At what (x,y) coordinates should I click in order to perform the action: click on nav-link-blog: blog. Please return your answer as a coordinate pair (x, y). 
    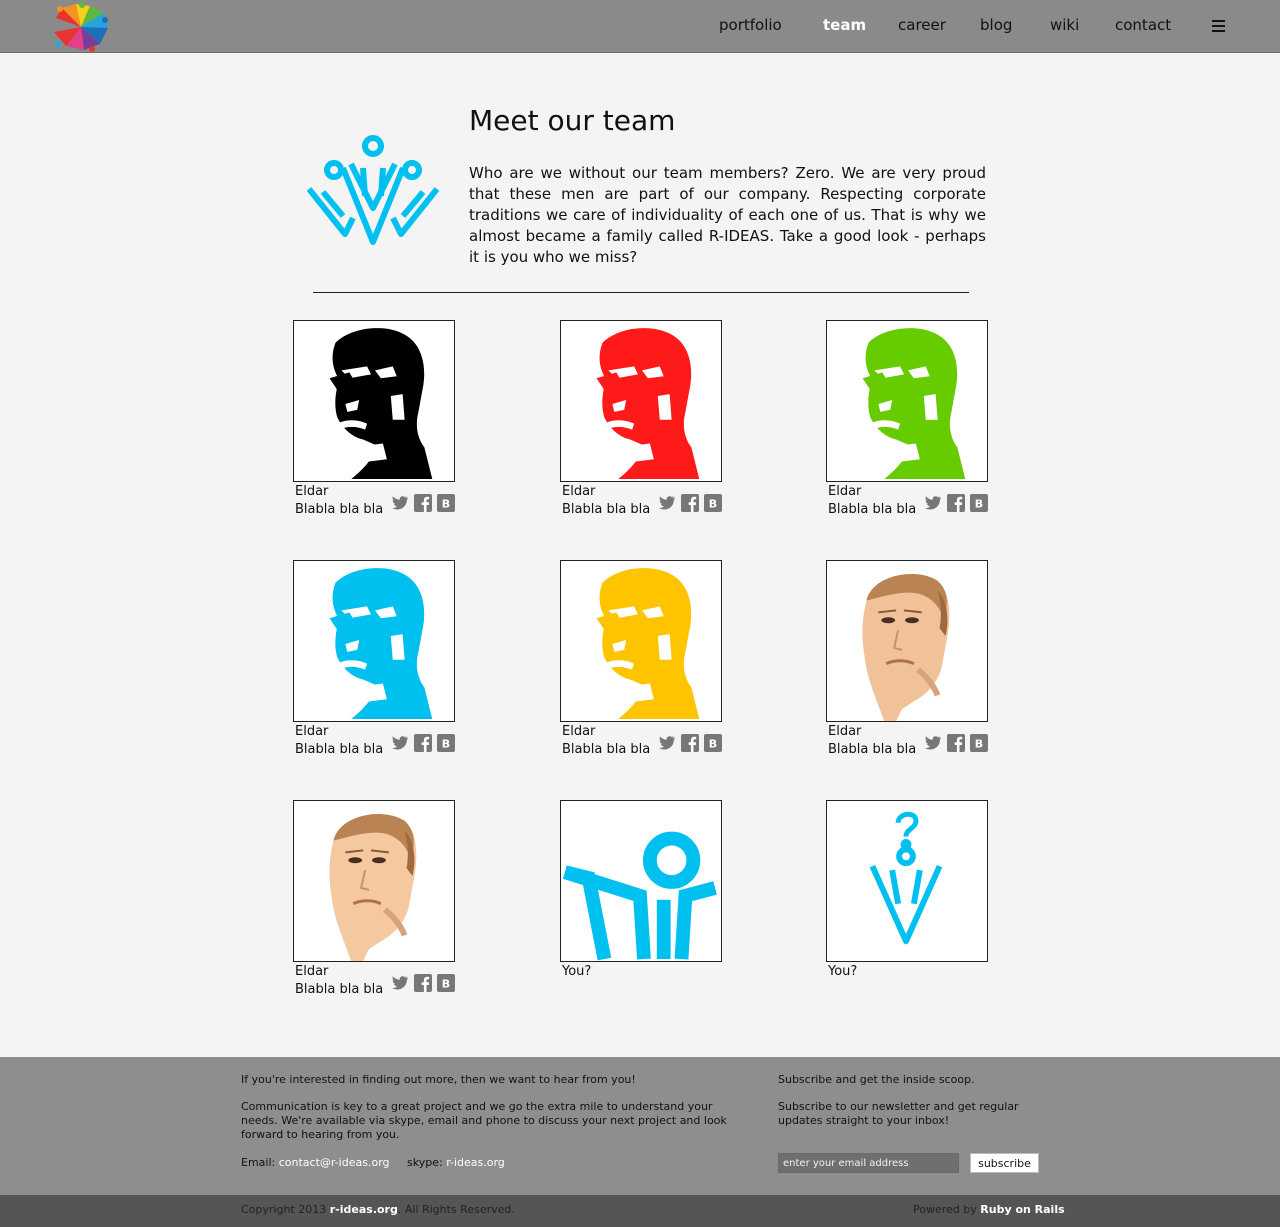
    Looking at the image, I should click on (996, 25).